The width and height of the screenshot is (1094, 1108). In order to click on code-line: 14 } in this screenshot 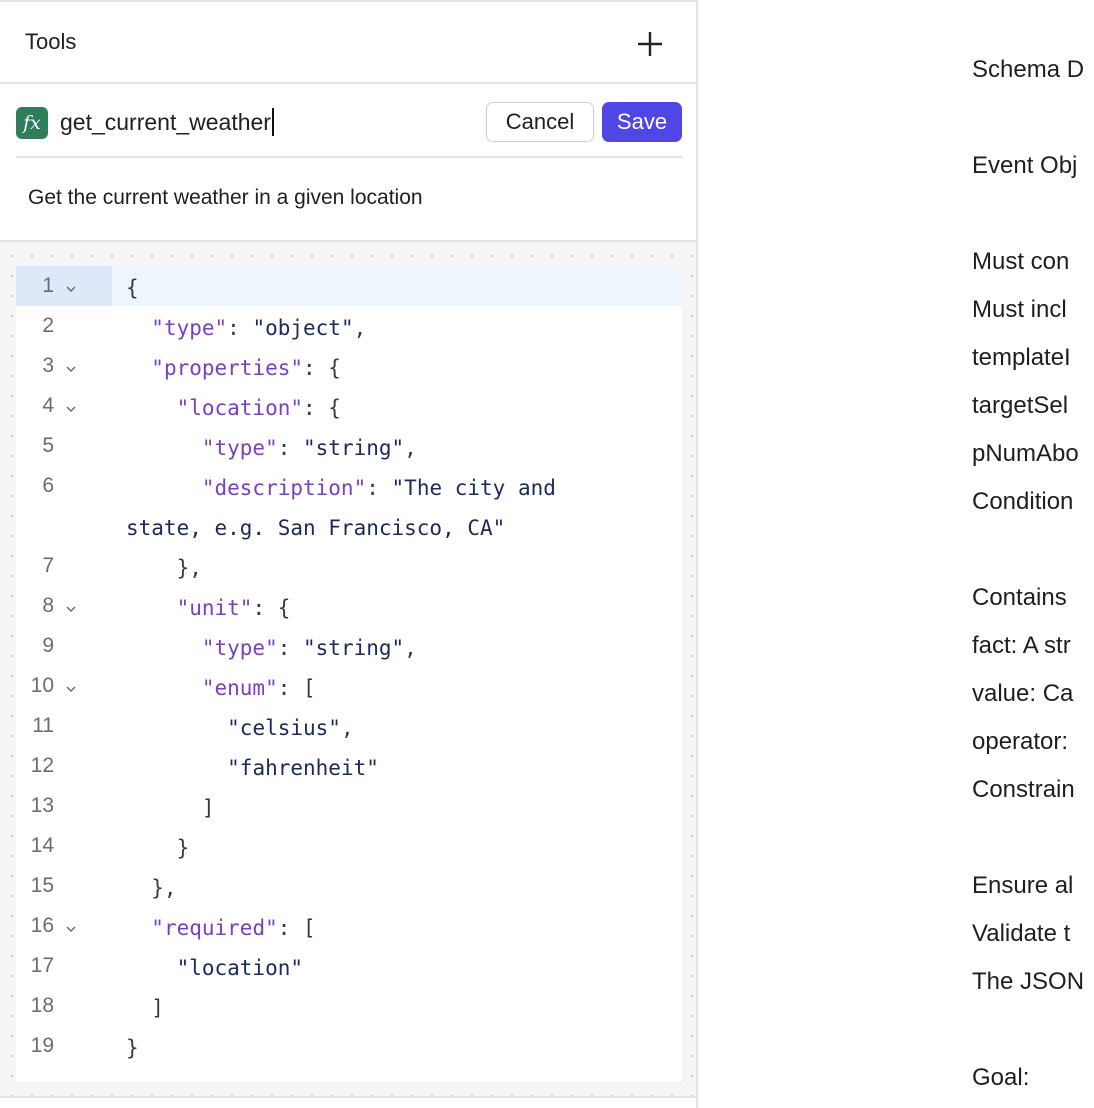, I will do `click(349, 846)`.